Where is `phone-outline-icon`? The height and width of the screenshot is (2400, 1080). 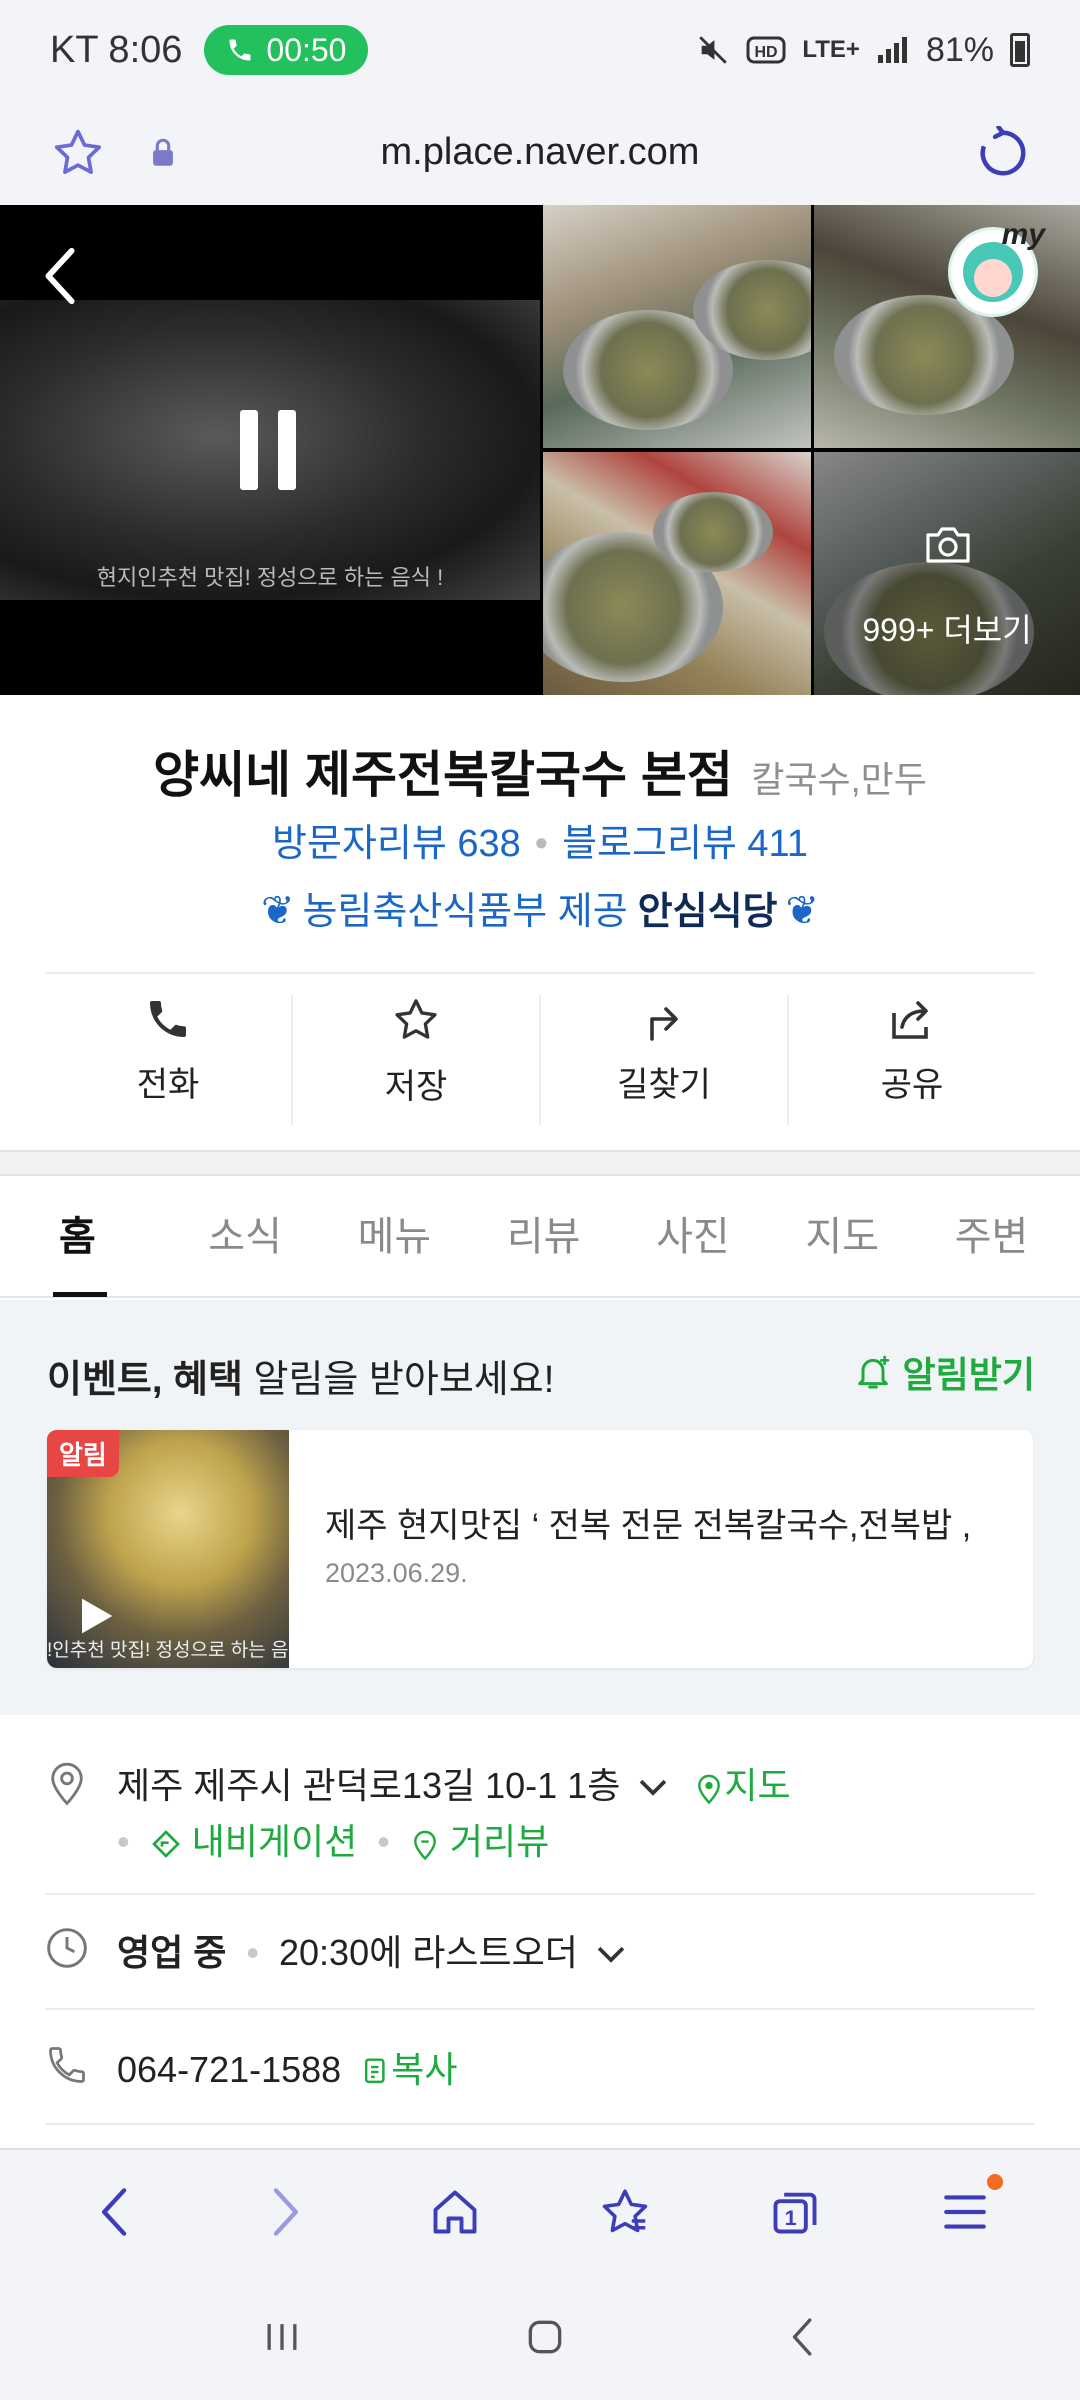
phone-outline-icon is located at coordinates (67, 2065).